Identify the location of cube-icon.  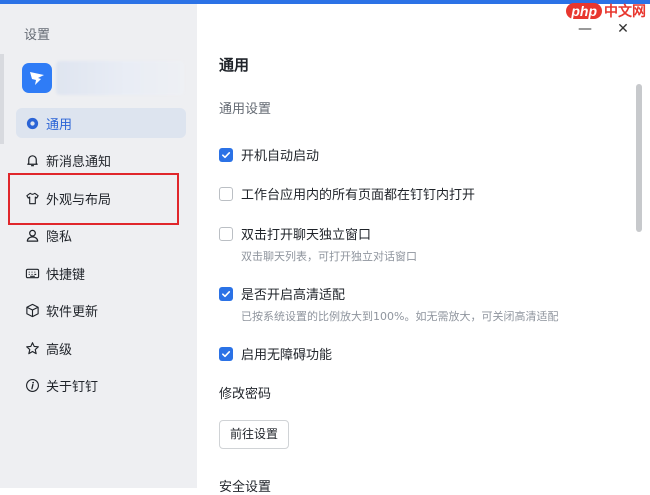
(32, 311).